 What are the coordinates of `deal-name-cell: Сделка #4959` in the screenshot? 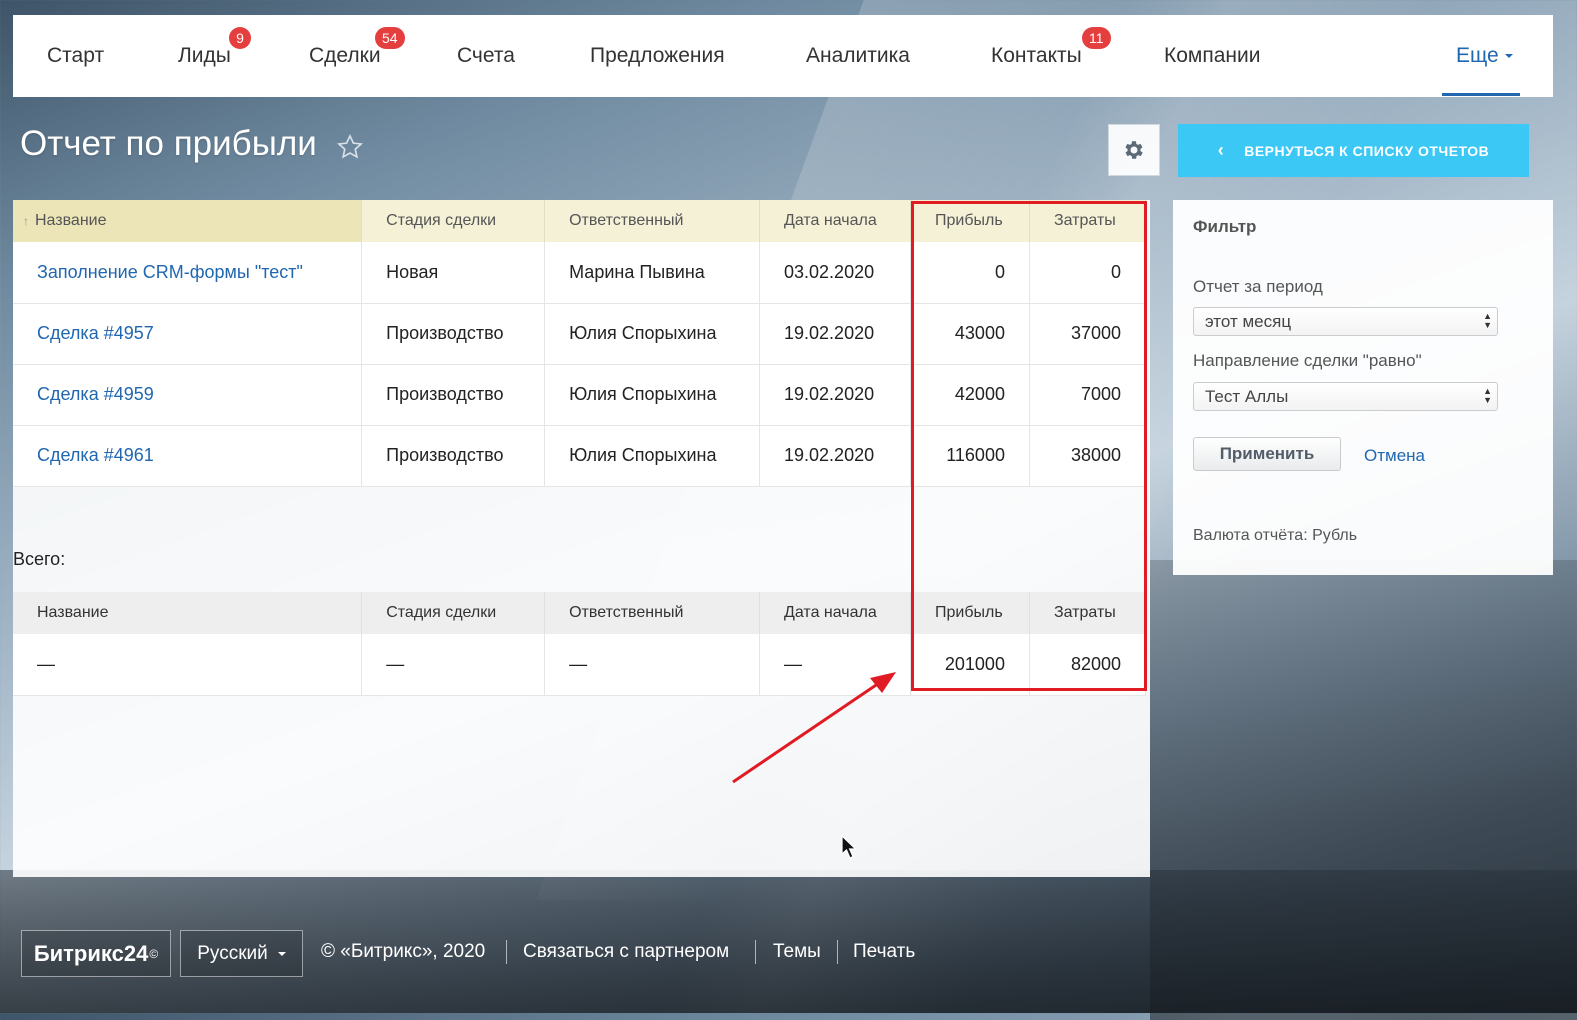 It's located at (188, 395).